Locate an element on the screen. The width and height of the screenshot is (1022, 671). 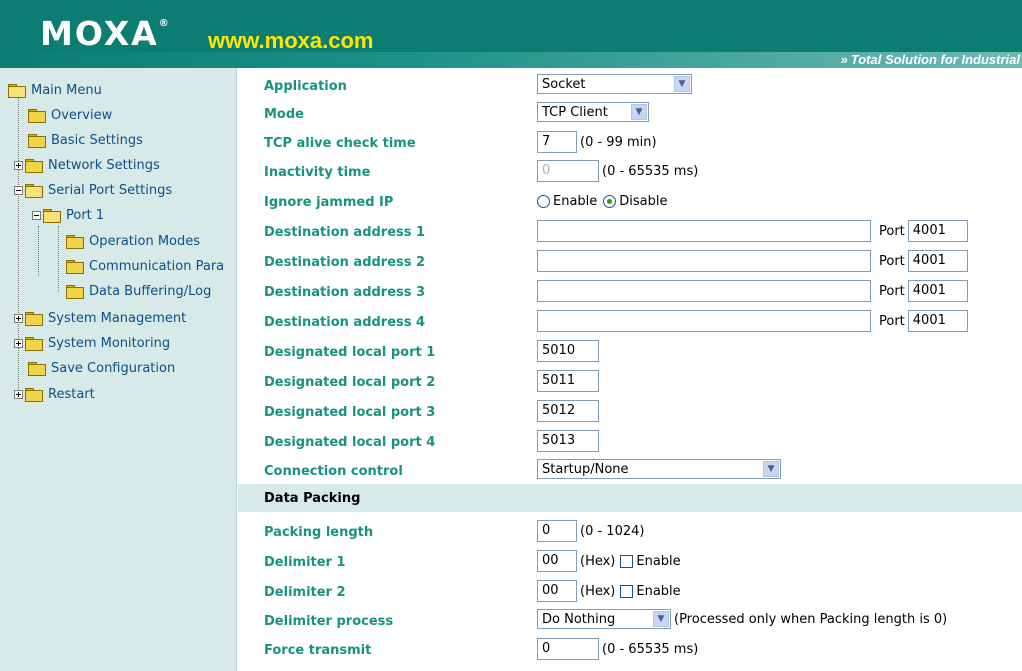
field-label: Designated local port 2 is located at coordinates (350, 382).